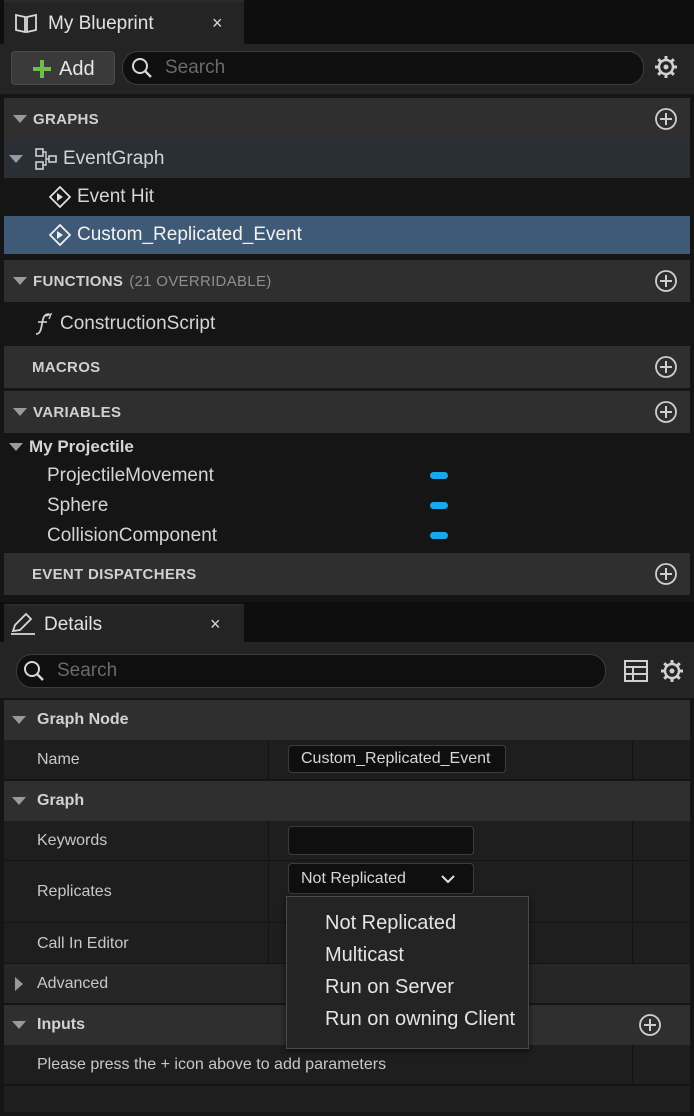 The height and width of the screenshot is (1116, 694). Describe the element at coordinates (407, 923) in the screenshot. I see `dropdown-option-not-replicated: Not Replicated` at that location.